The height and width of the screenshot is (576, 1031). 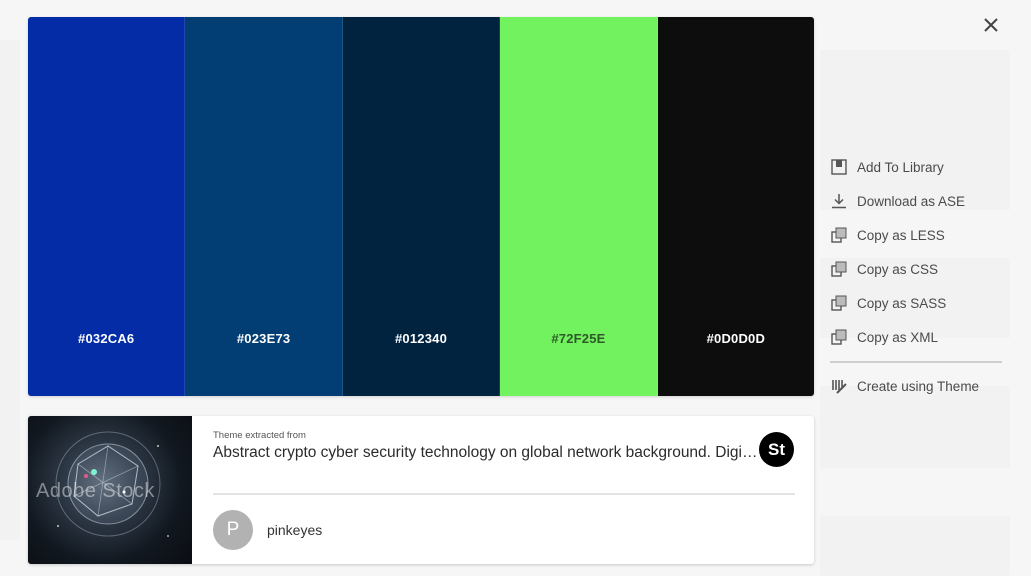 I want to click on download-ase-button: Download as ASE, so click(x=916, y=201).